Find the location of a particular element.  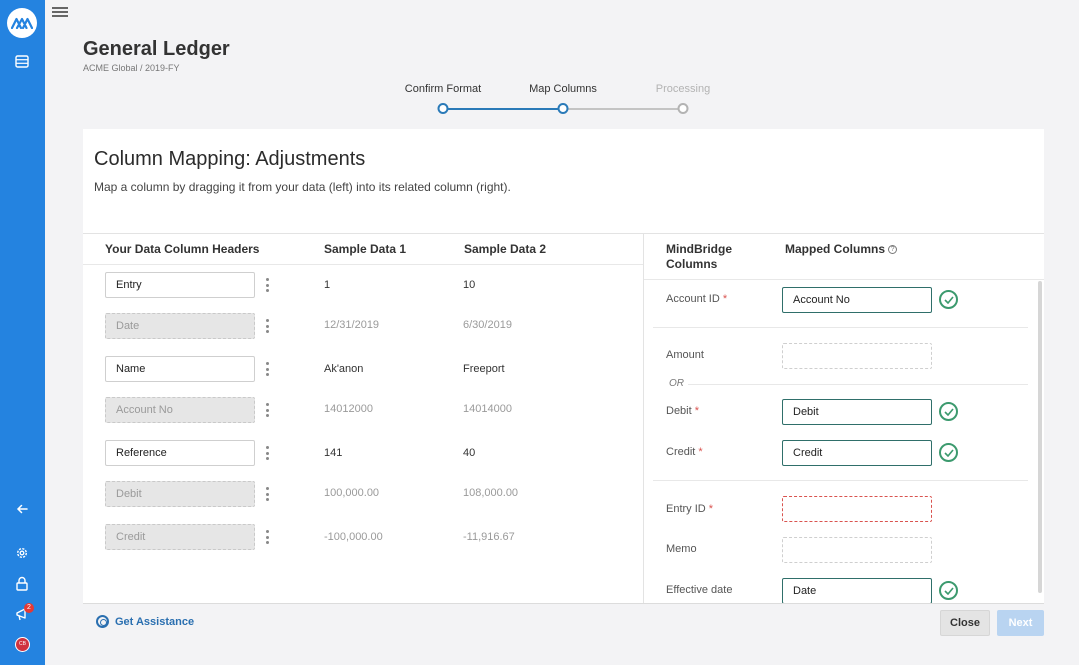

avatar: CB is located at coordinates (22, 644).